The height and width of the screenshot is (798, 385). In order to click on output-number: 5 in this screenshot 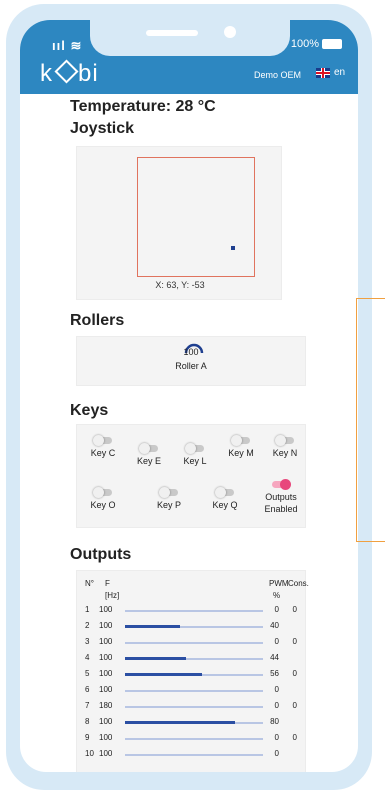, I will do `click(87, 673)`.